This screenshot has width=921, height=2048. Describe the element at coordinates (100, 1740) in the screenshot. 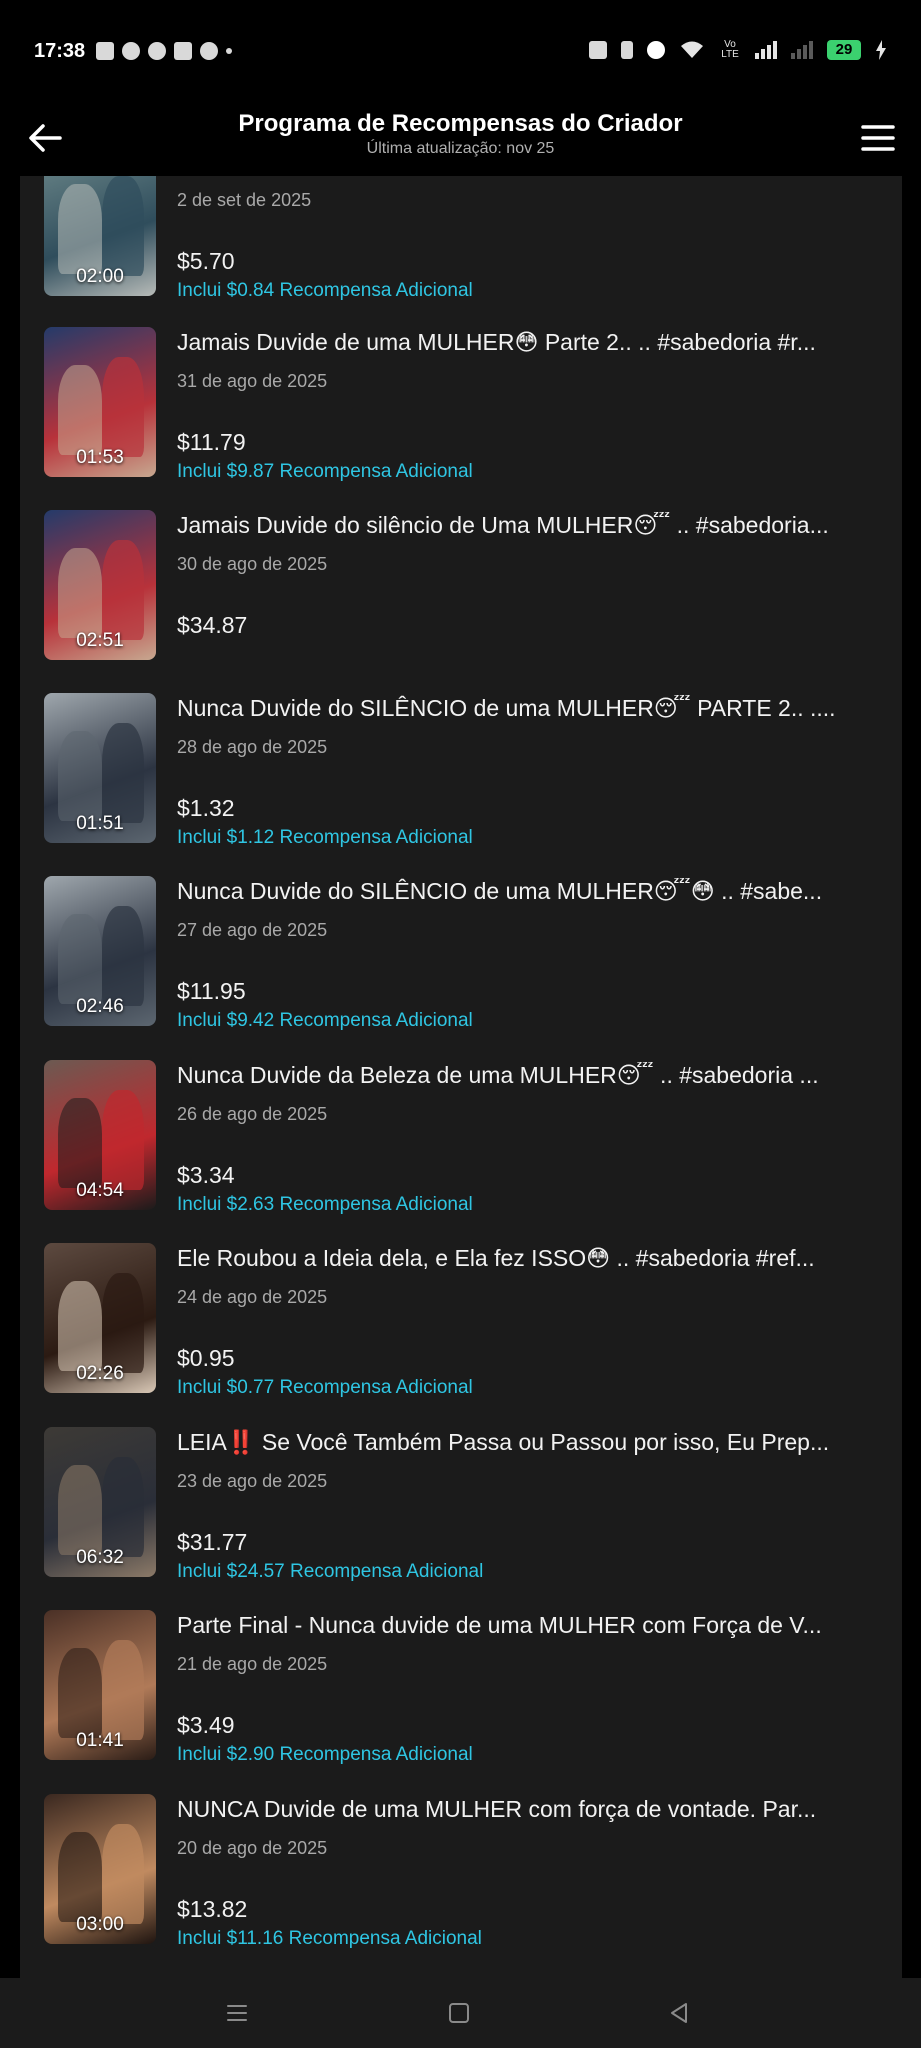

I see `video-duration: 01:41` at that location.